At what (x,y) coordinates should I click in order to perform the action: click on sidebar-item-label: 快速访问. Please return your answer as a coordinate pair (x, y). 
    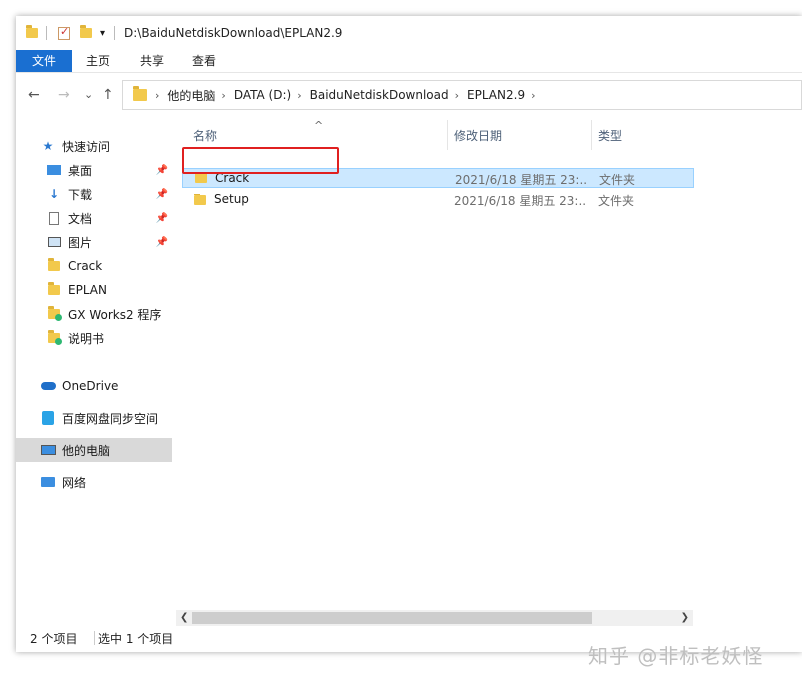
    Looking at the image, I should click on (86, 146).